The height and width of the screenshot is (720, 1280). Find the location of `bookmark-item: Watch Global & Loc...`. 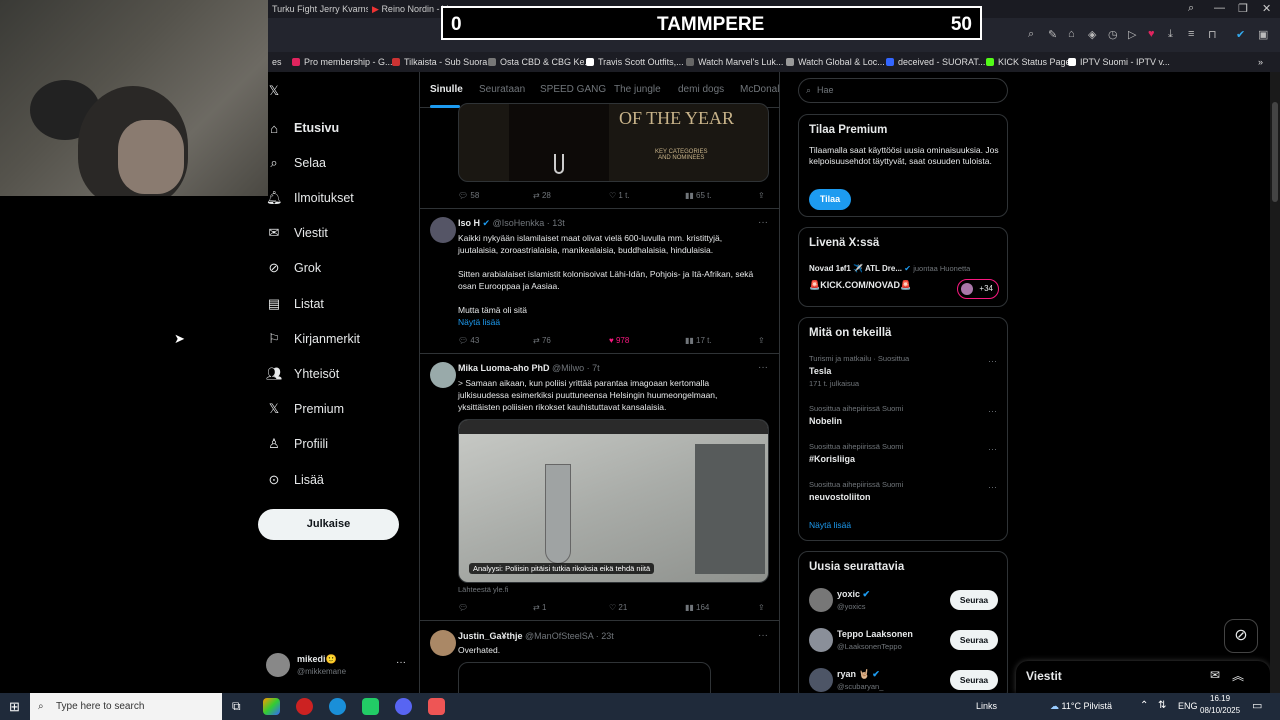

bookmark-item: Watch Global & Loc... is located at coordinates (835, 62).